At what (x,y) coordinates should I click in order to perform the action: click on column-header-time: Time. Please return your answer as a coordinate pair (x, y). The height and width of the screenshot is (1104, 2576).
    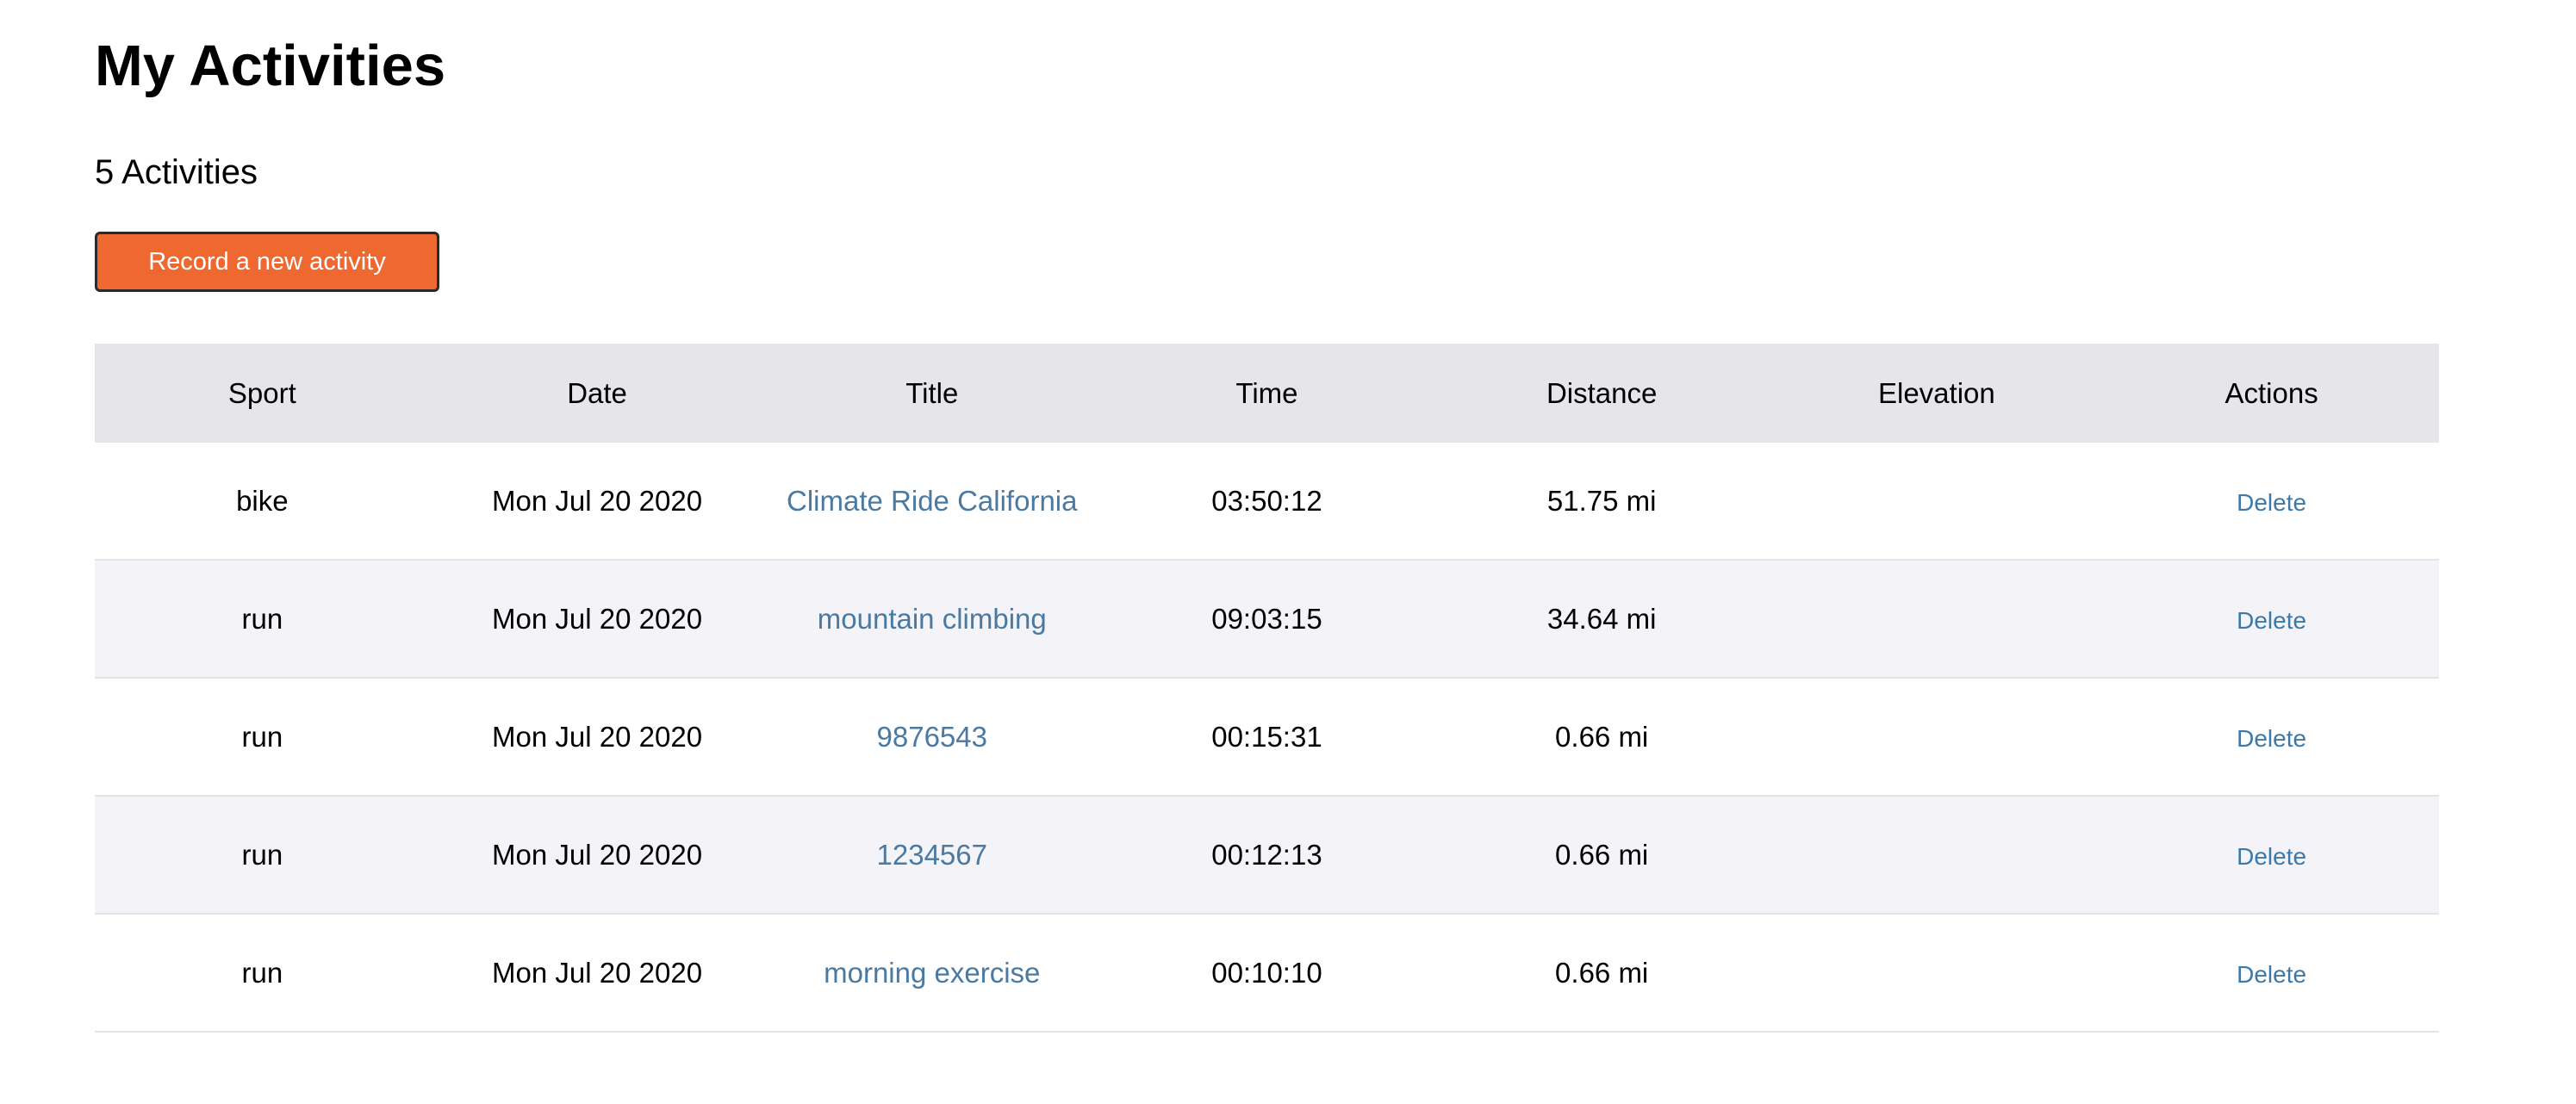
    Looking at the image, I should click on (1266, 393).